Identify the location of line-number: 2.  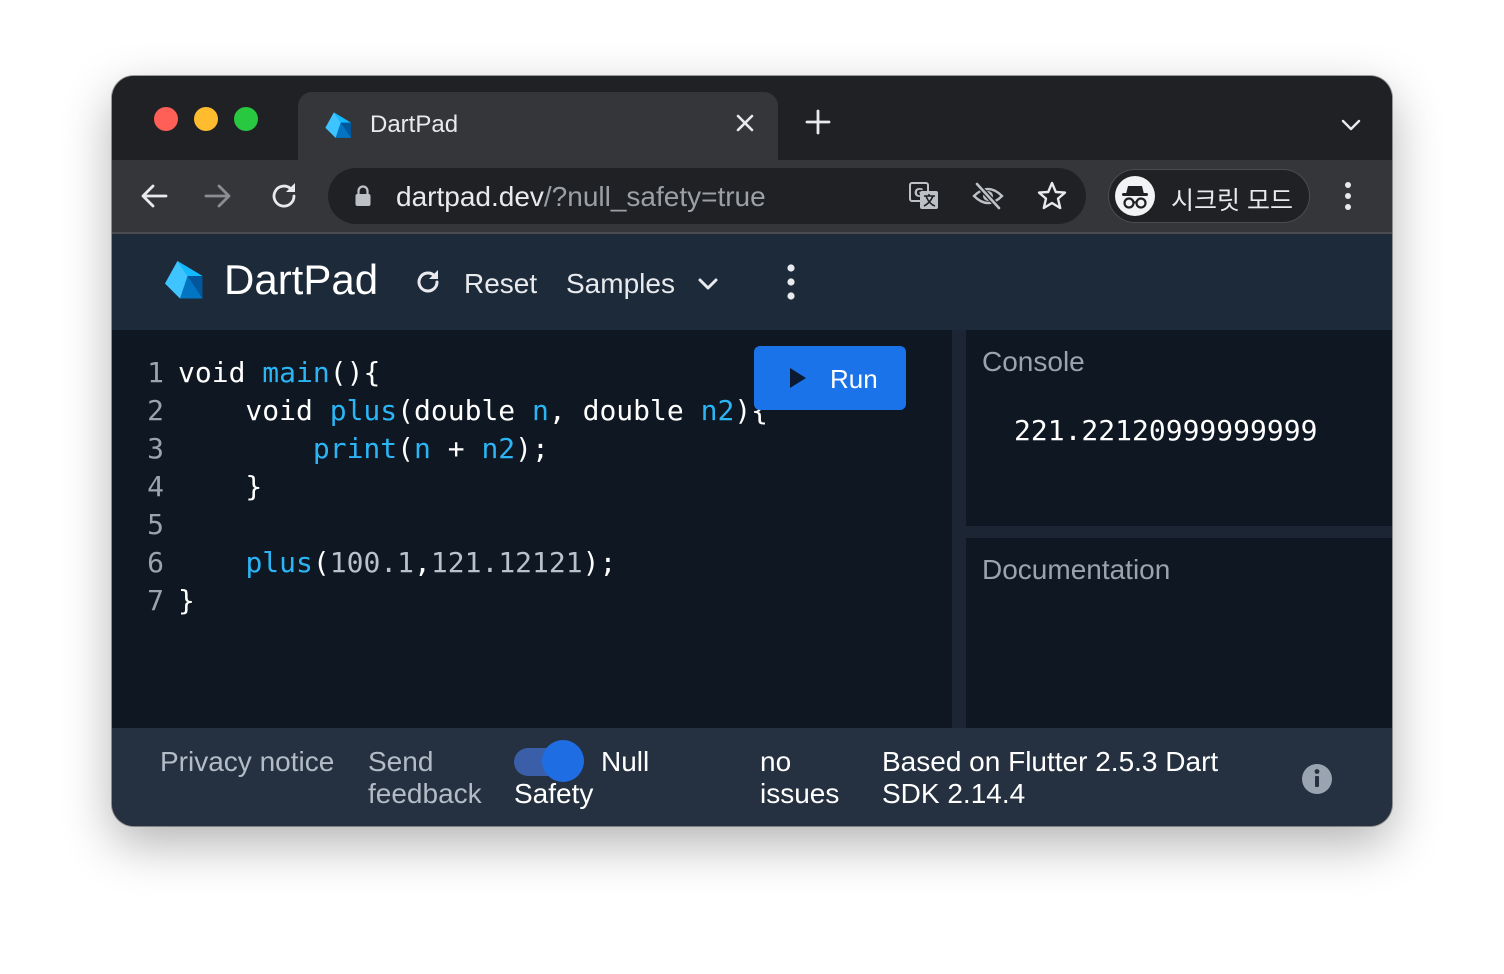
(155, 410).